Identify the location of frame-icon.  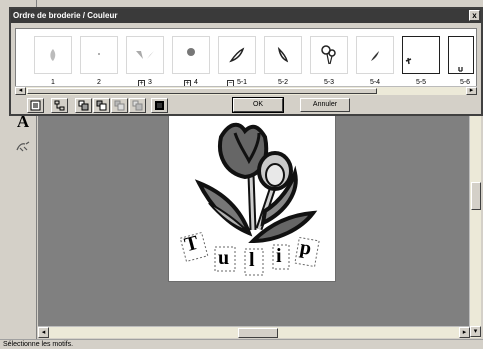
(35, 105).